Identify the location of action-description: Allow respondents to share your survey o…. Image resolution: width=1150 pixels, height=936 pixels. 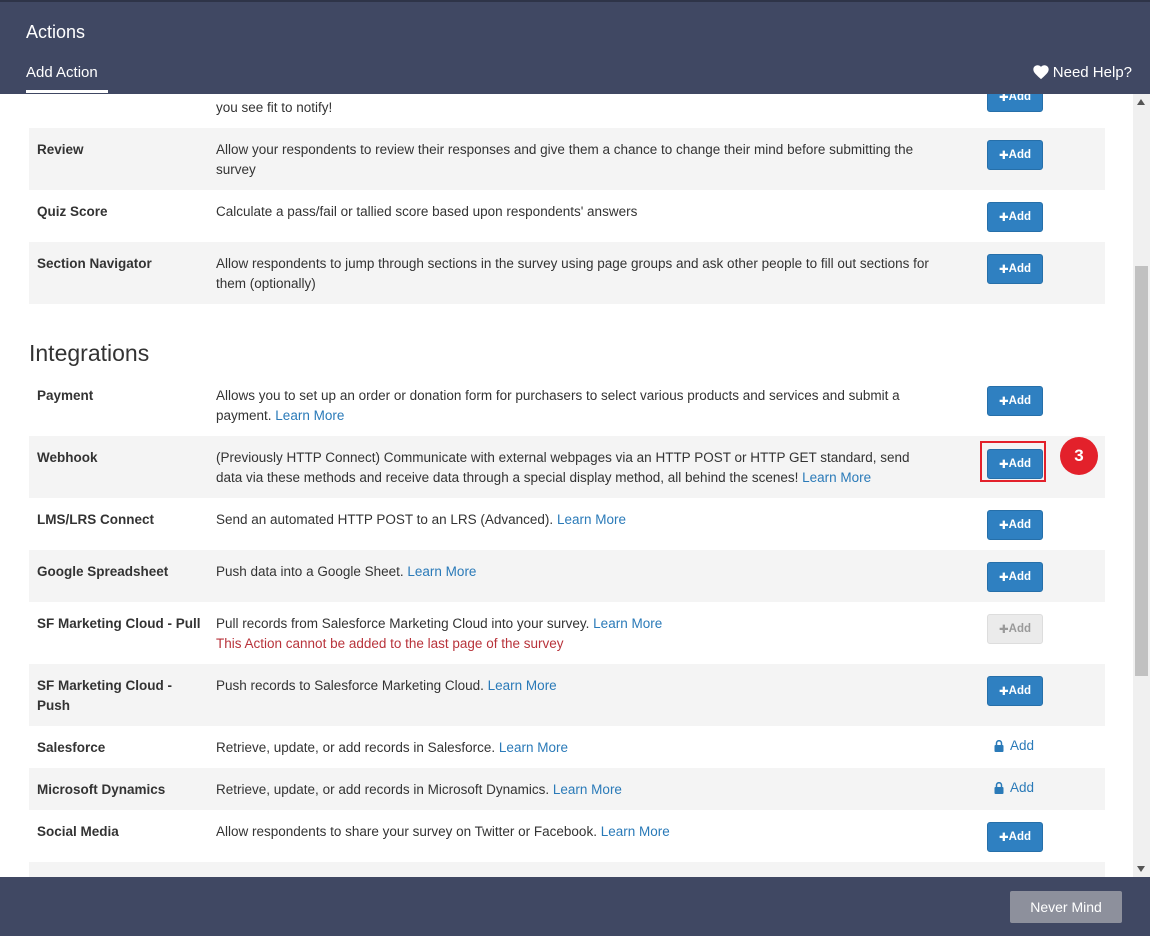
(443, 831).